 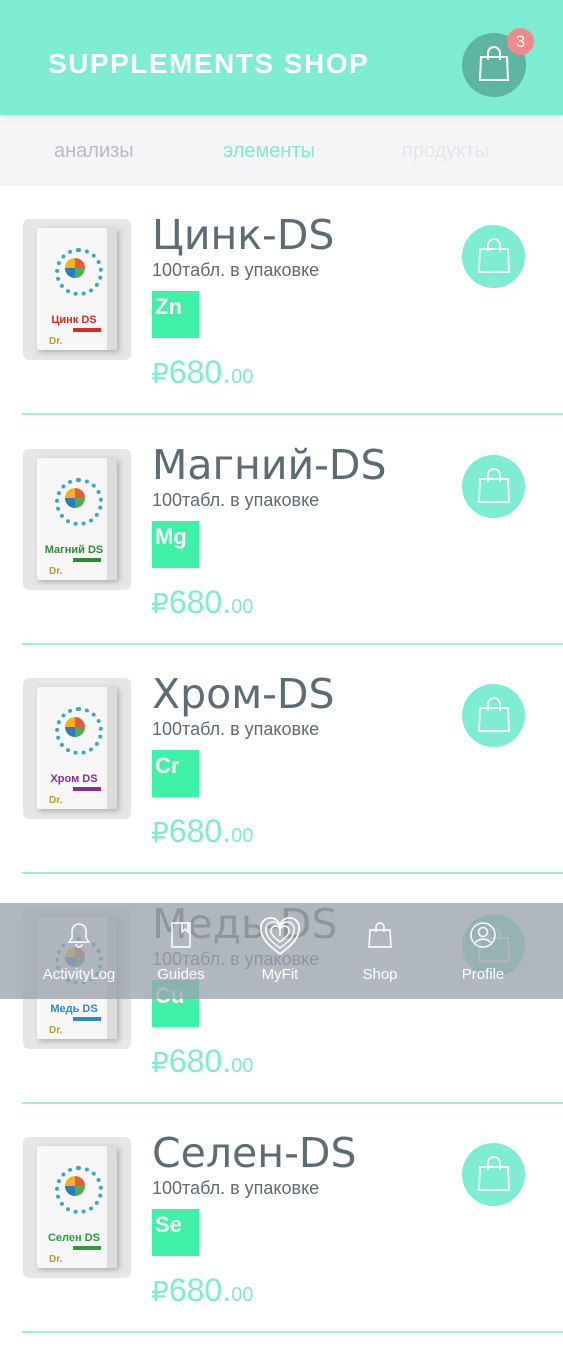 I want to click on tab-products: продукты, so click(x=445, y=151).